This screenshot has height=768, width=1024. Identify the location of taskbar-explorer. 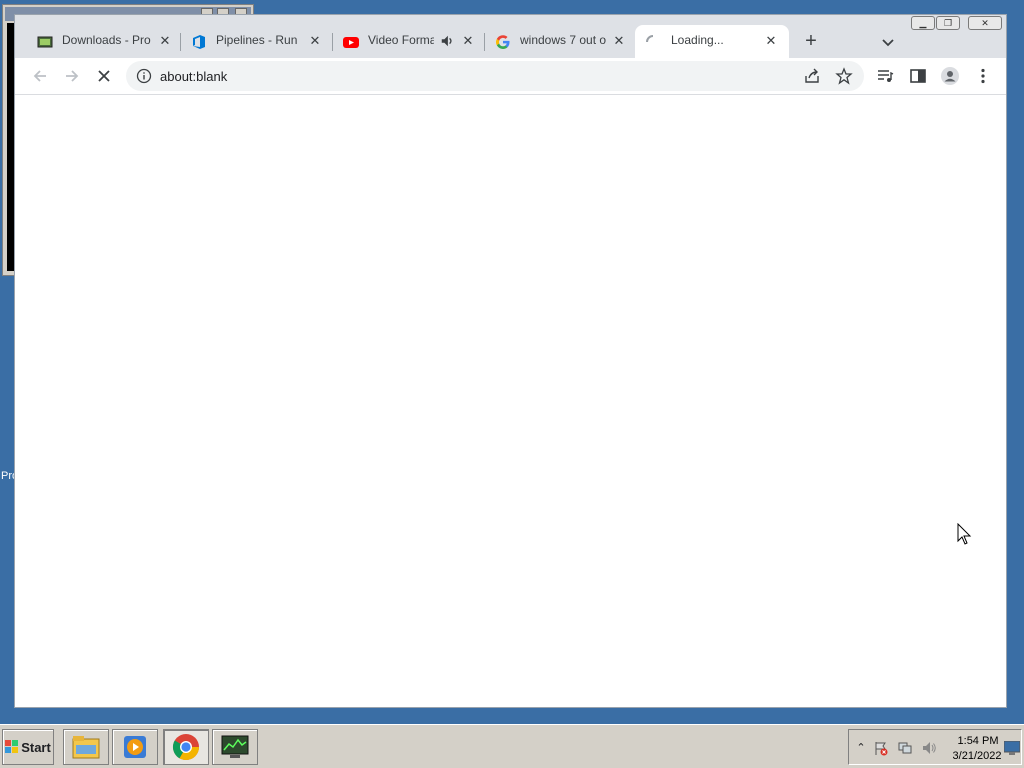
(86, 747).